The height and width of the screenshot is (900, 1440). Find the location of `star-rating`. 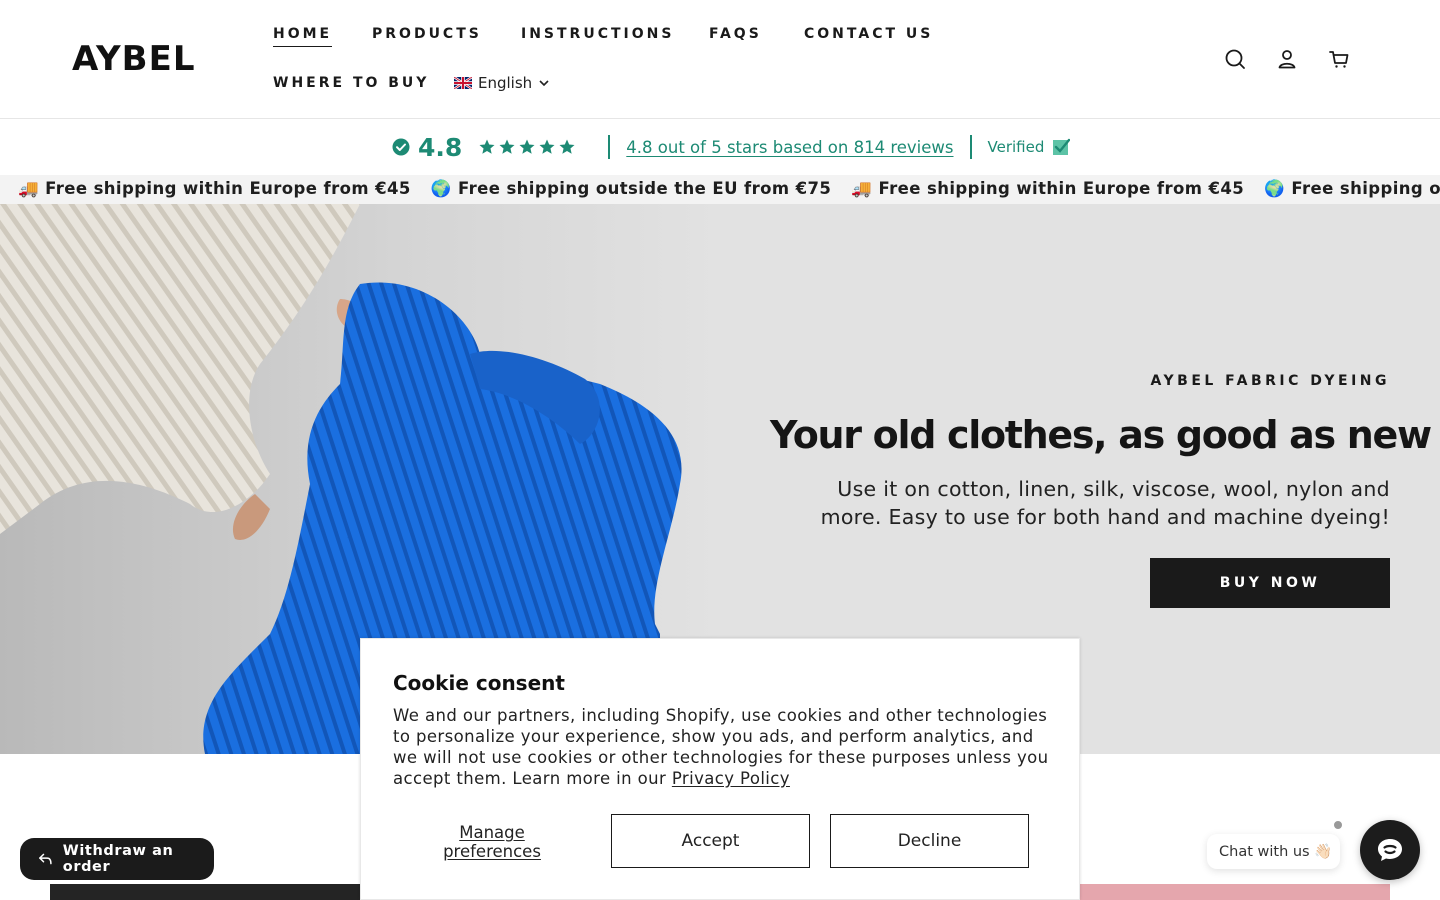

star-rating is located at coordinates (527, 147).